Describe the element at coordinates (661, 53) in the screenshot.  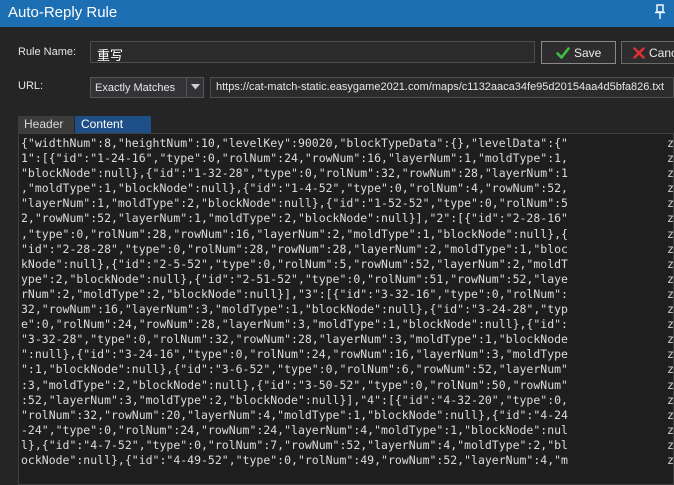
I see `cancel-button-label: Canc` at that location.